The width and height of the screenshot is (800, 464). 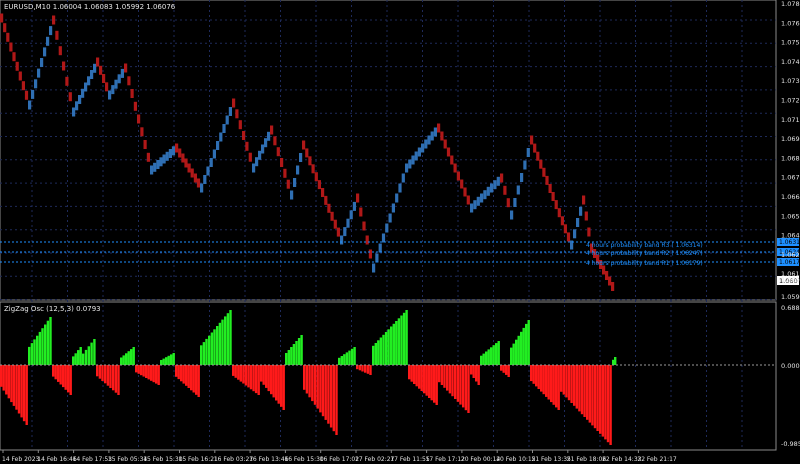 I want to click on price-tick-label: 1.07460, so click(x=790, y=62).